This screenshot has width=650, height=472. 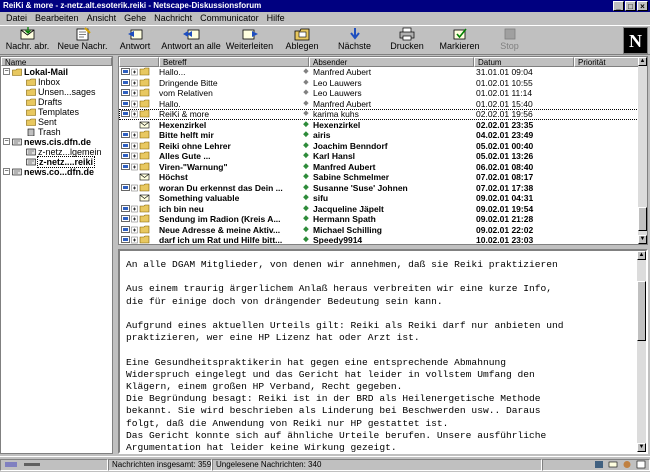 I want to click on reply-button: Antwort, so click(x=135, y=40).